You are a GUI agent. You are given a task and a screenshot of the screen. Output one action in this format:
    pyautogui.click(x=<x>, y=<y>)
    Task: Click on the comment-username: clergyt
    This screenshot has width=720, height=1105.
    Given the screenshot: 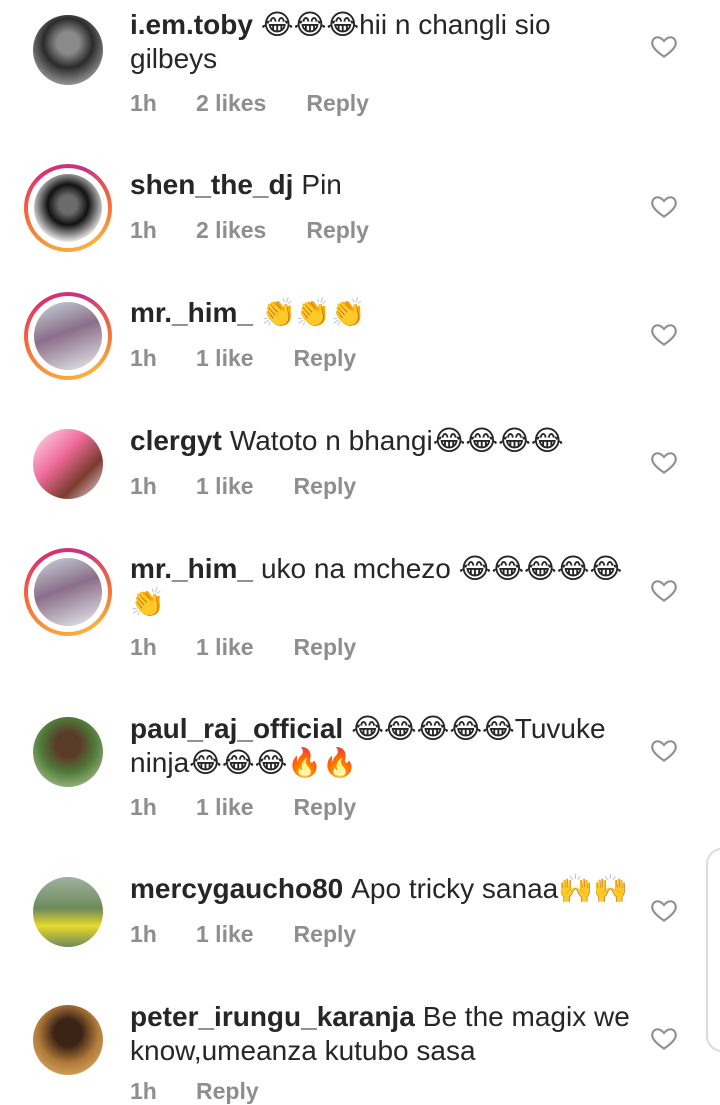 What is the action you would take?
    pyautogui.click(x=176, y=440)
    